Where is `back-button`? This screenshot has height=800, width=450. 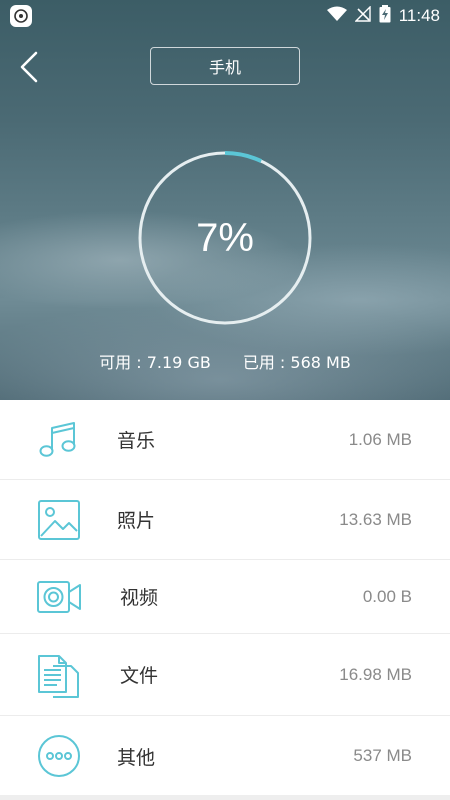
back-button is located at coordinates (29, 67).